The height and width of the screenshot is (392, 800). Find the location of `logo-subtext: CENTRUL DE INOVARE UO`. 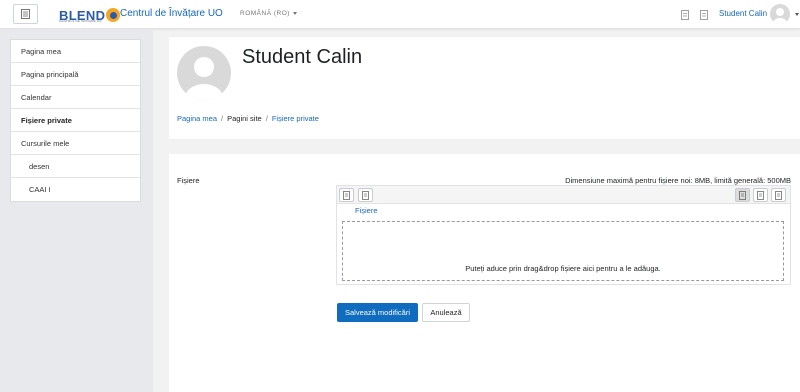

logo-subtext: CENTRUL DE INOVARE UO is located at coordinates (80, 21).